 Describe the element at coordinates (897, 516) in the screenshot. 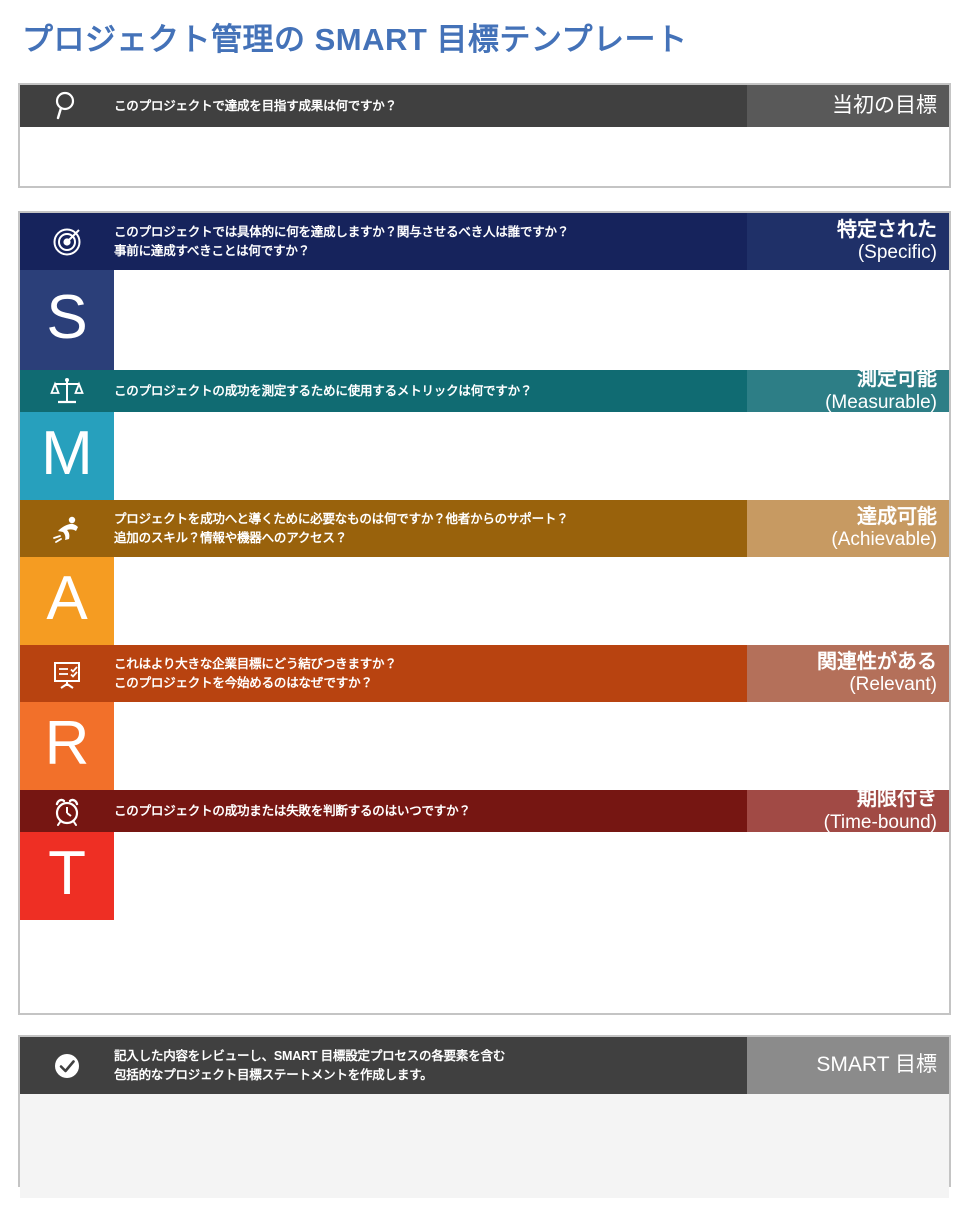

I see `label-jp: 達成可能` at that location.